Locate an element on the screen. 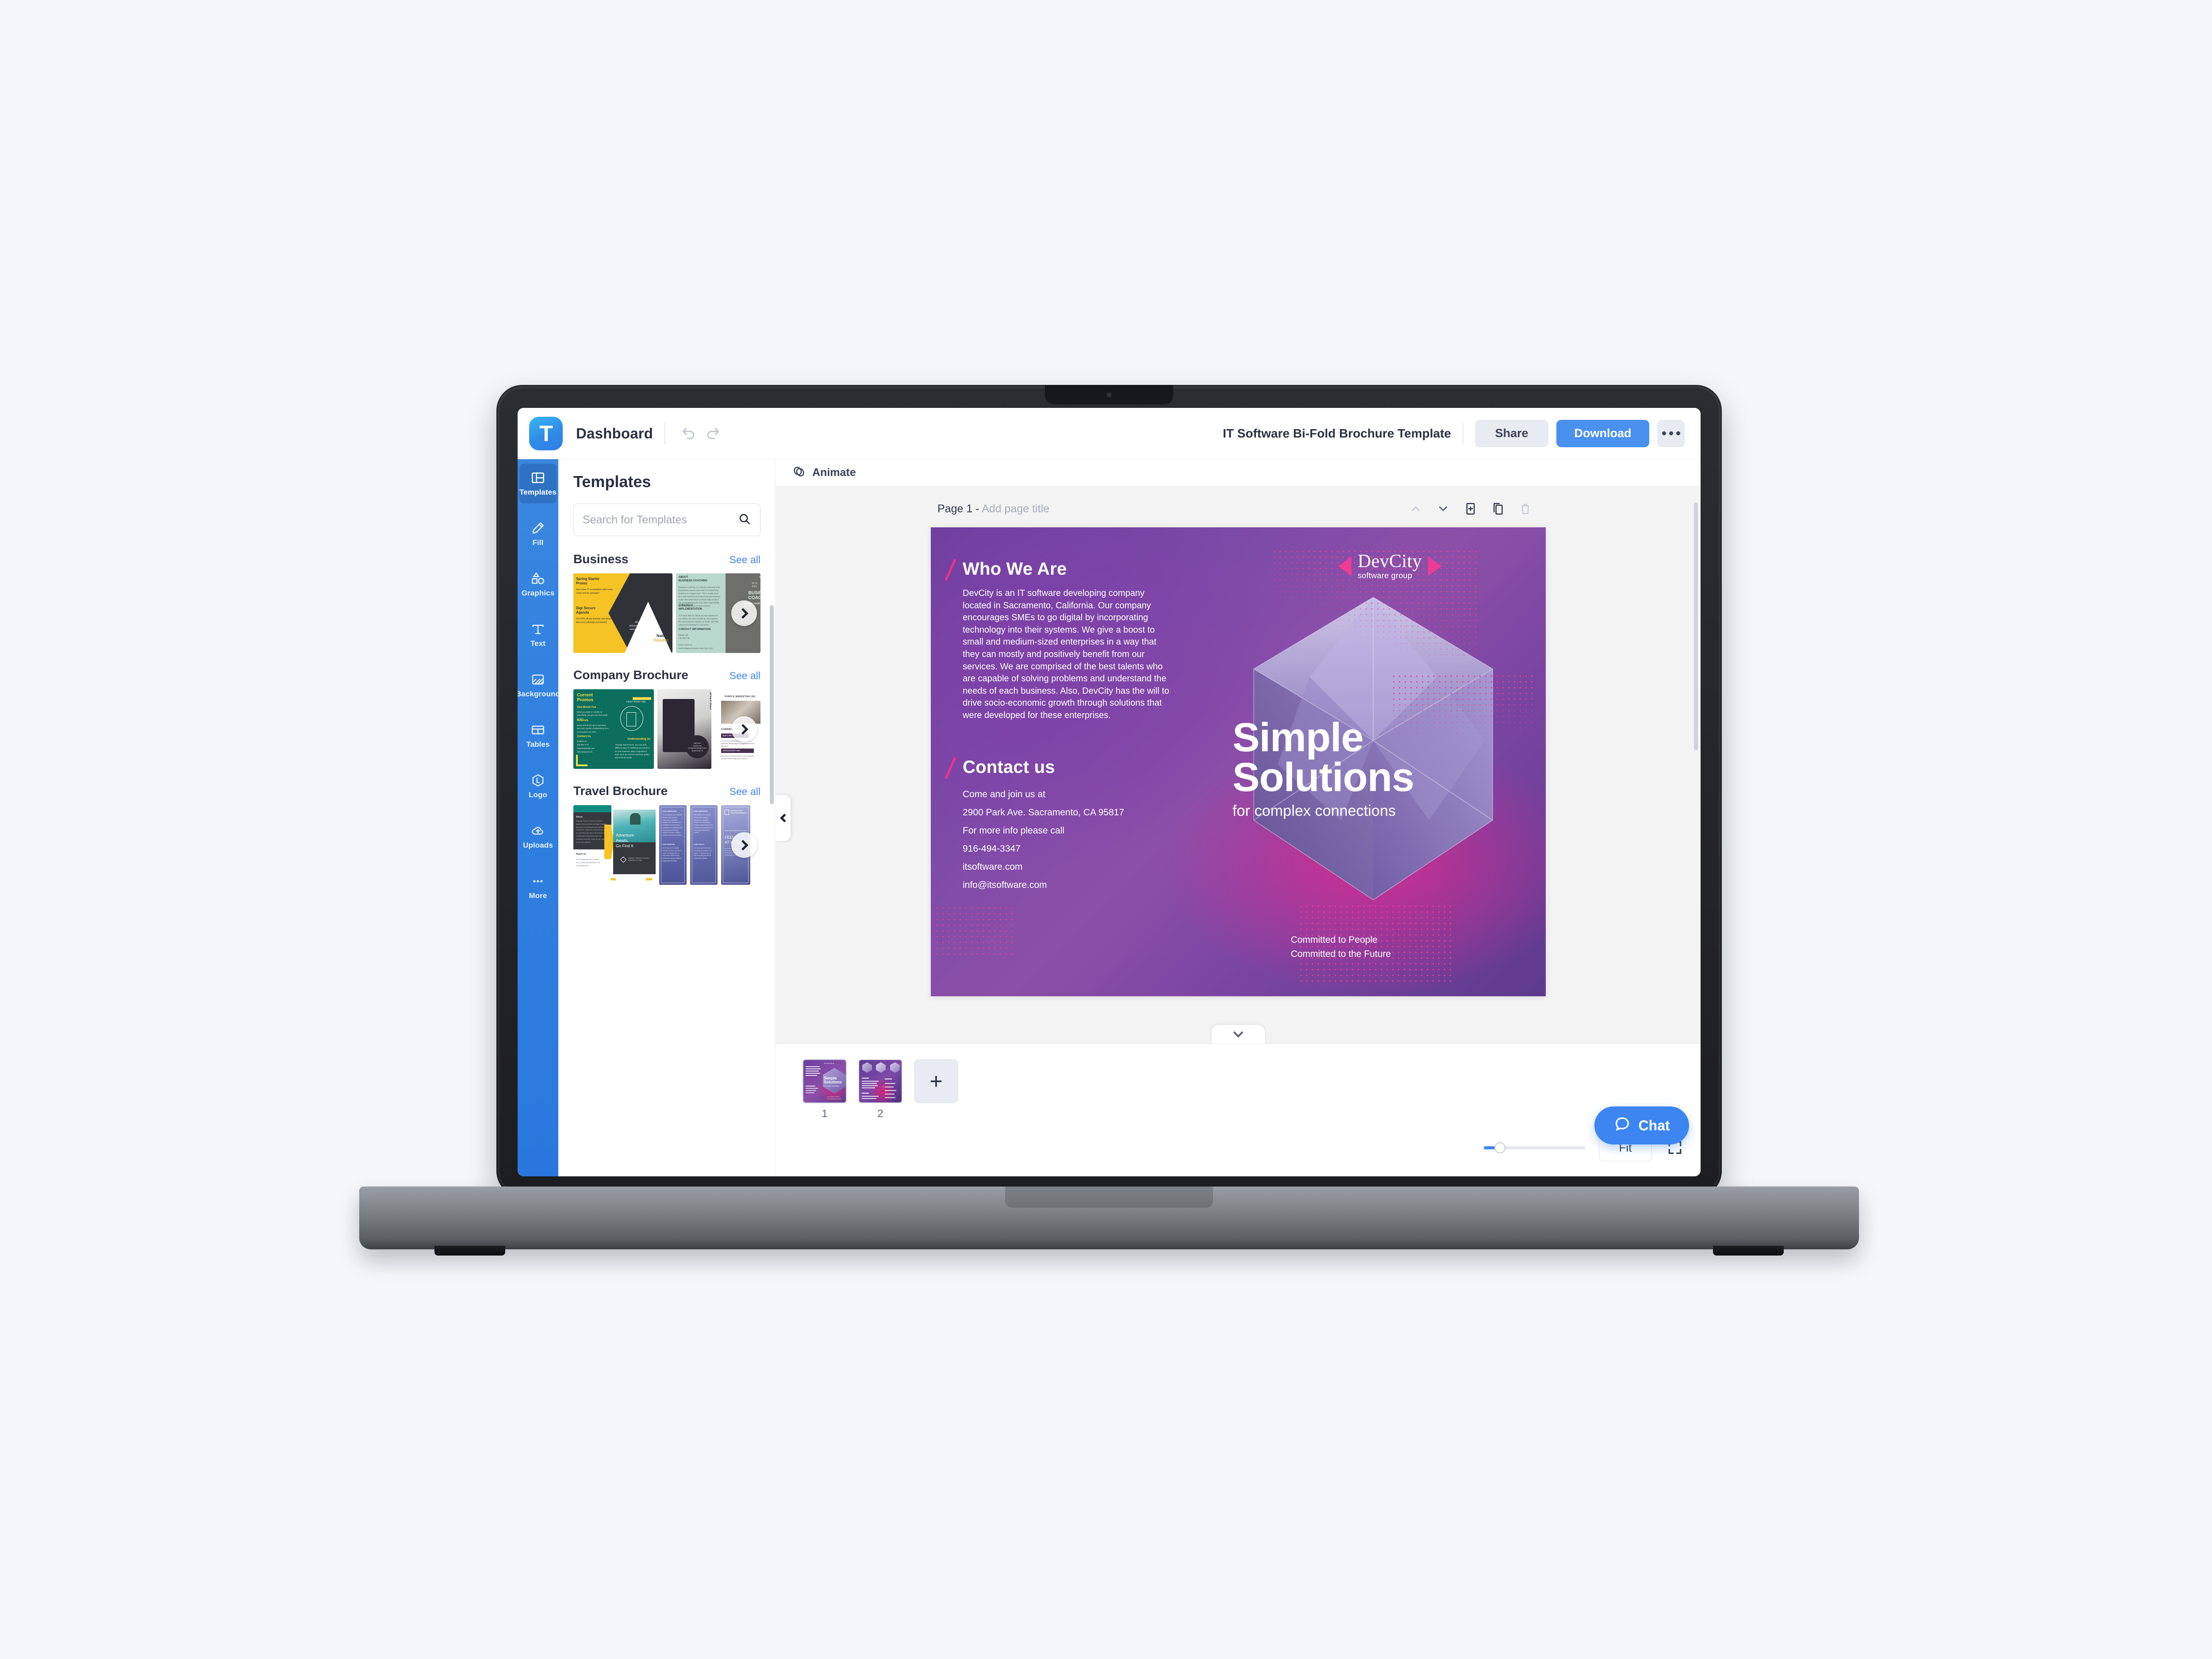 This screenshot has width=2212, height=1659. search-input is located at coordinates (660, 520).